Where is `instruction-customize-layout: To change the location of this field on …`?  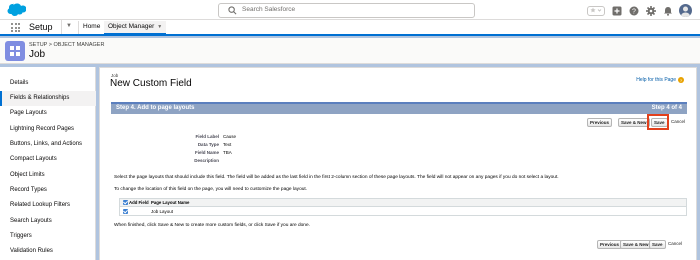
instruction-customize-layout: To change the location of this field on … is located at coordinates (211, 189).